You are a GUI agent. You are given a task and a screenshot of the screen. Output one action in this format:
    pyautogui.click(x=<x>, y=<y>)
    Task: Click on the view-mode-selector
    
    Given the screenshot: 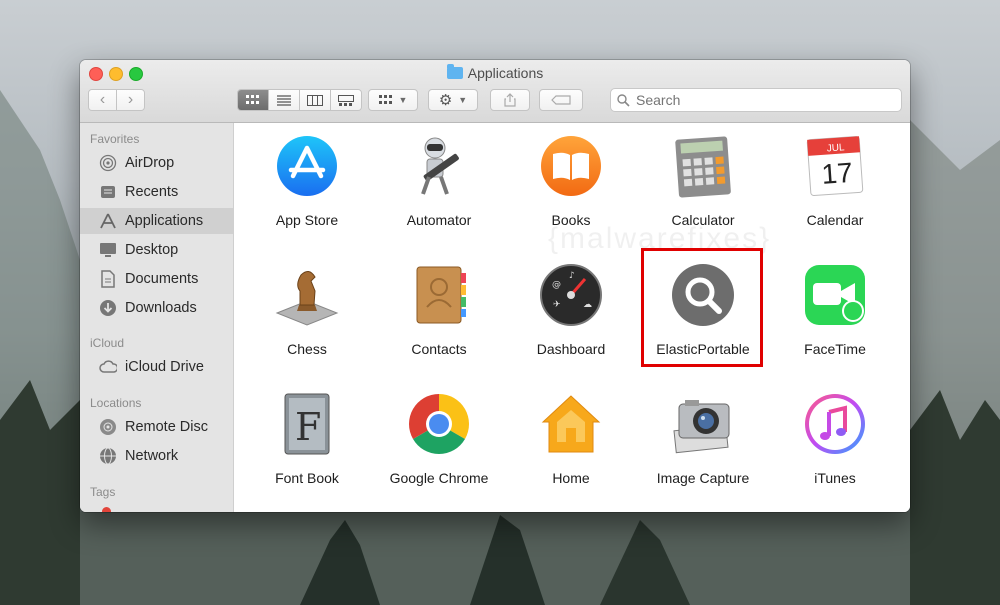 What is the action you would take?
    pyautogui.click(x=299, y=100)
    